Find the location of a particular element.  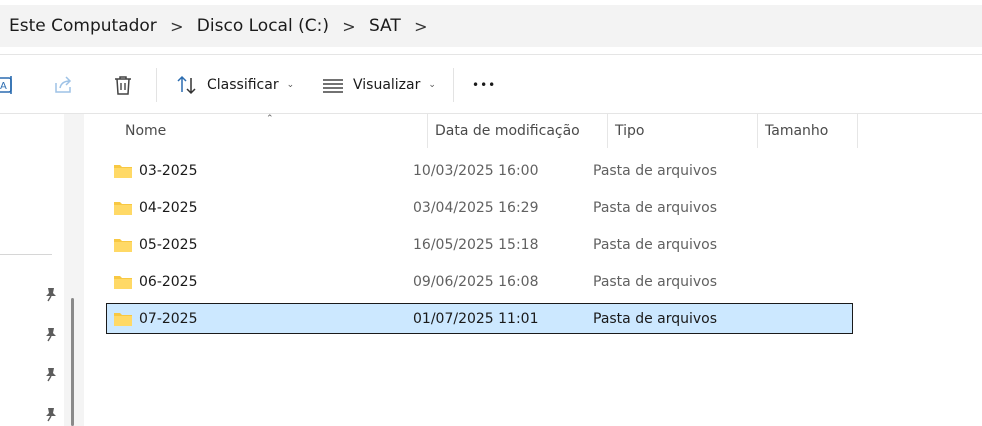

column-header-size: Tamanho is located at coordinates (810, 131).